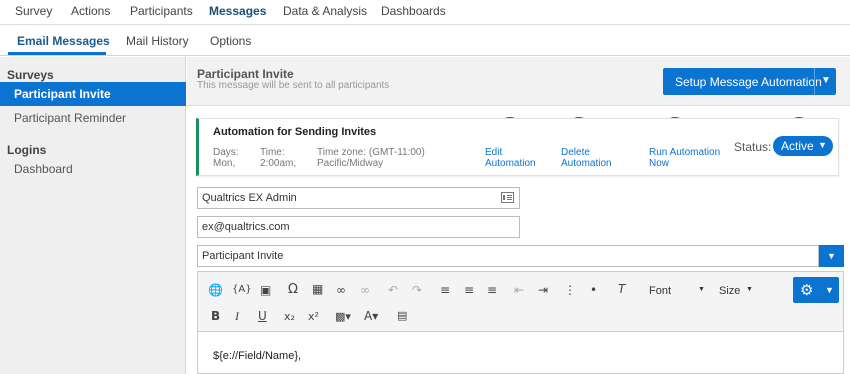 The width and height of the screenshot is (850, 374). Describe the element at coordinates (237, 11) in the screenshot. I see `tab-messages: Messages` at that location.